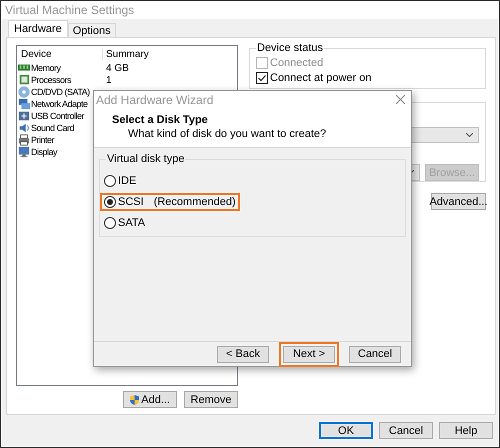 Image resolution: width=500 pixels, height=448 pixels. Describe the element at coordinates (250, 10) in the screenshot. I see `window-title: Virtual Machine Settings` at that location.